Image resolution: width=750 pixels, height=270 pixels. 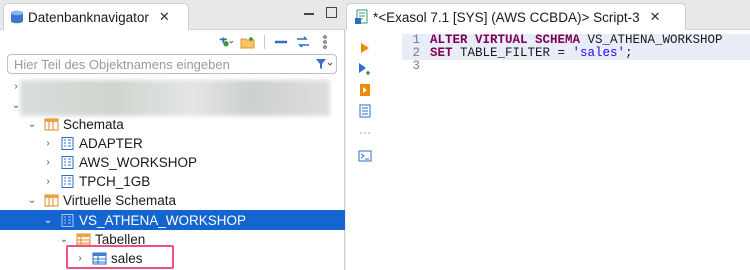 What do you see at coordinates (365, 111) in the screenshot?
I see `explain-plan-icon` at bounding box center [365, 111].